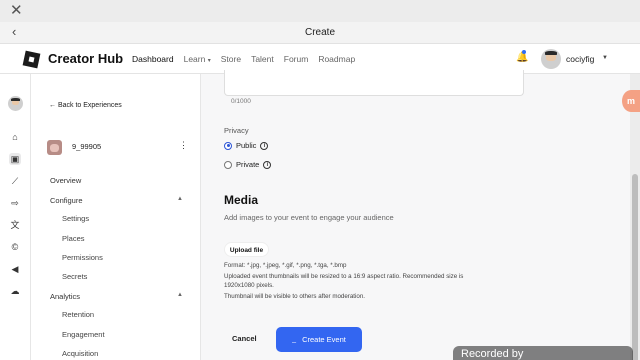 The width and height of the screenshot is (640, 360). I want to click on character-counter: 0/1000, so click(241, 101).